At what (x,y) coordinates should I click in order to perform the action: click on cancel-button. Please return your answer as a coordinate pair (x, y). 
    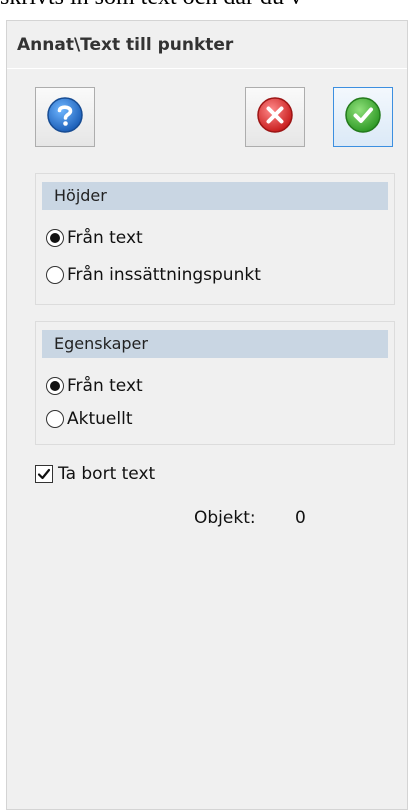
    Looking at the image, I should click on (275, 117).